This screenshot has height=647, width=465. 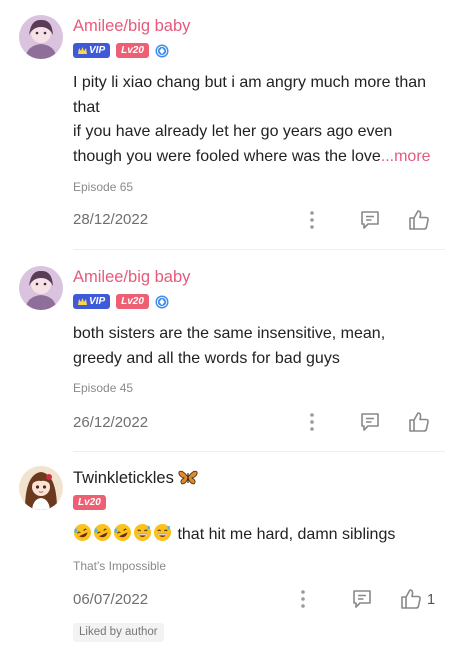 I want to click on butterfly-icon, so click(x=188, y=477).